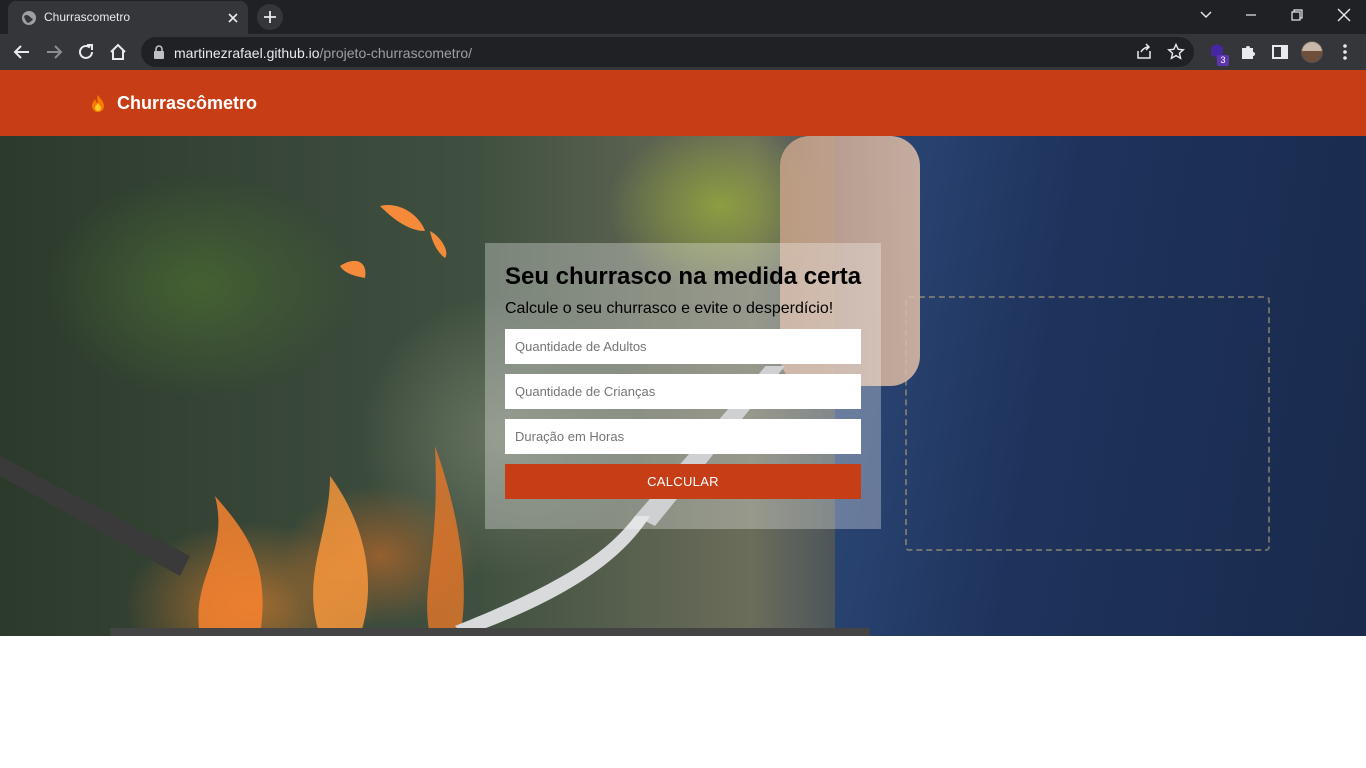 The width and height of the screenshot is (1366, 768). I want to click on url-path: /projeto-churrascometro/, so click(396, 53).